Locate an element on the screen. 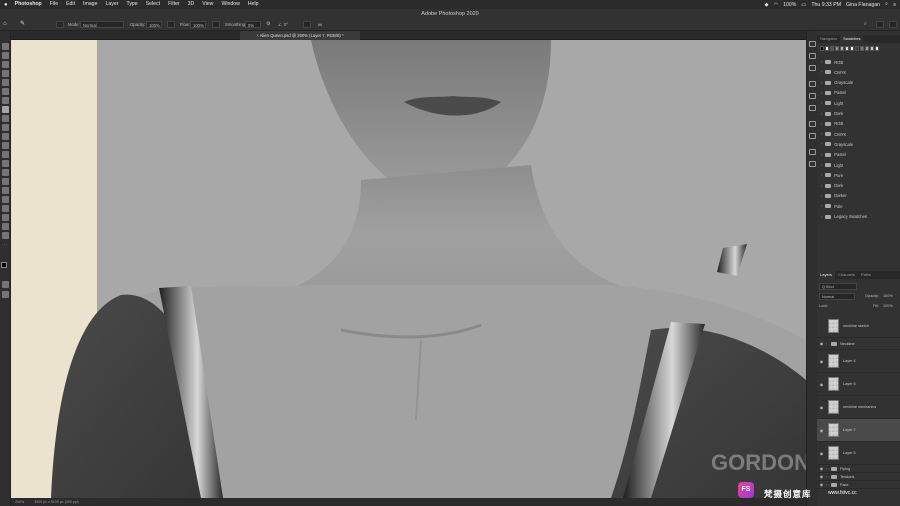 This screenshot has height=506, width=900. blend-mode-select: Normal is located at coordinates (837, 296).